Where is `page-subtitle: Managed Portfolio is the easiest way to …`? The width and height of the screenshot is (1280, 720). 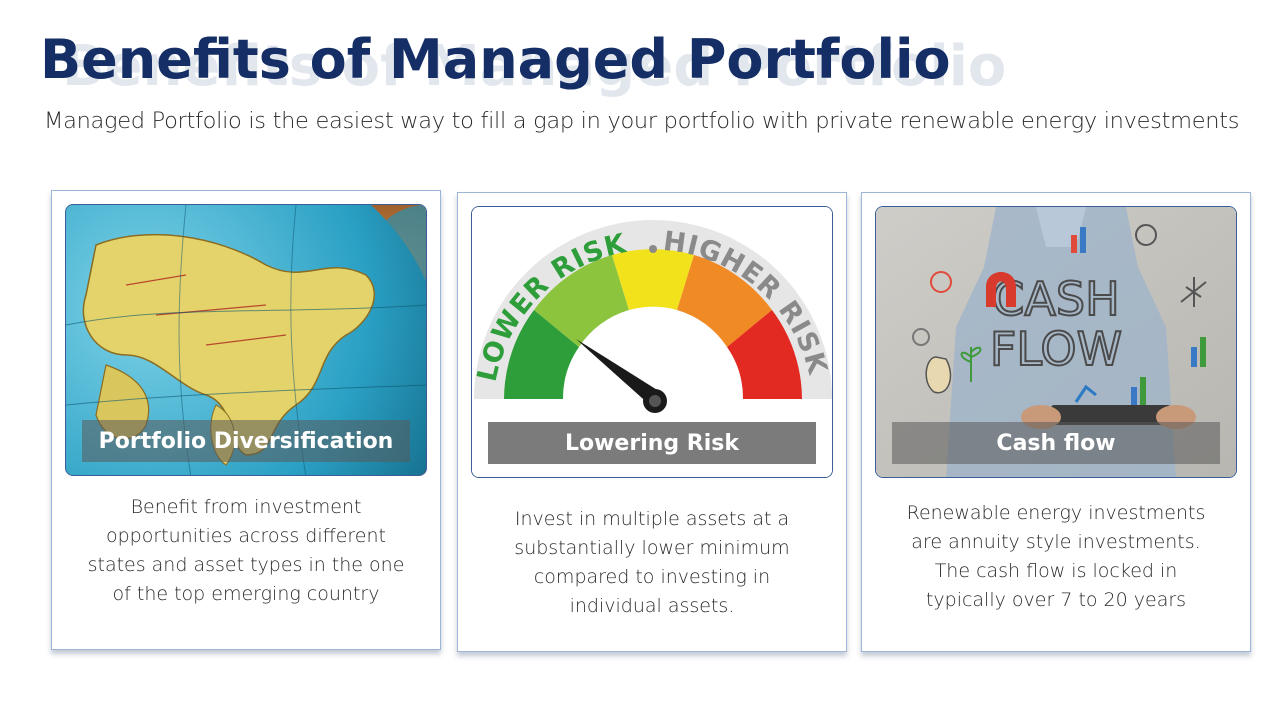 page-subtitle: Managed Portfolio is the easiest way to … is located at coordinates (642, 121).